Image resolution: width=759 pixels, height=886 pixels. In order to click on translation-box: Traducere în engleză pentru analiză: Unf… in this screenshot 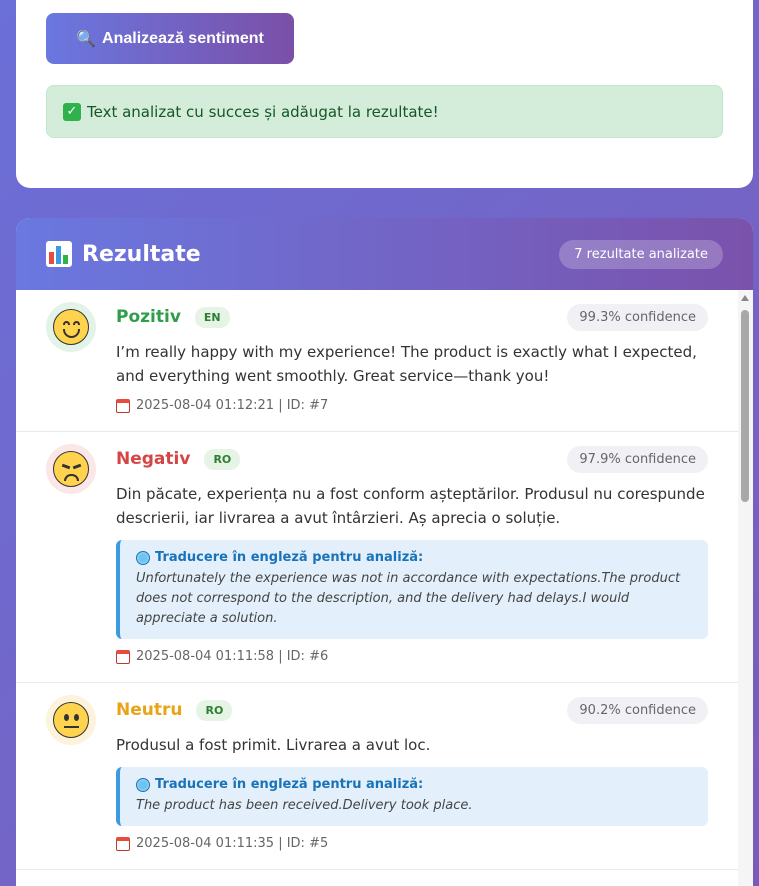, I will do `click(412, 589)`.